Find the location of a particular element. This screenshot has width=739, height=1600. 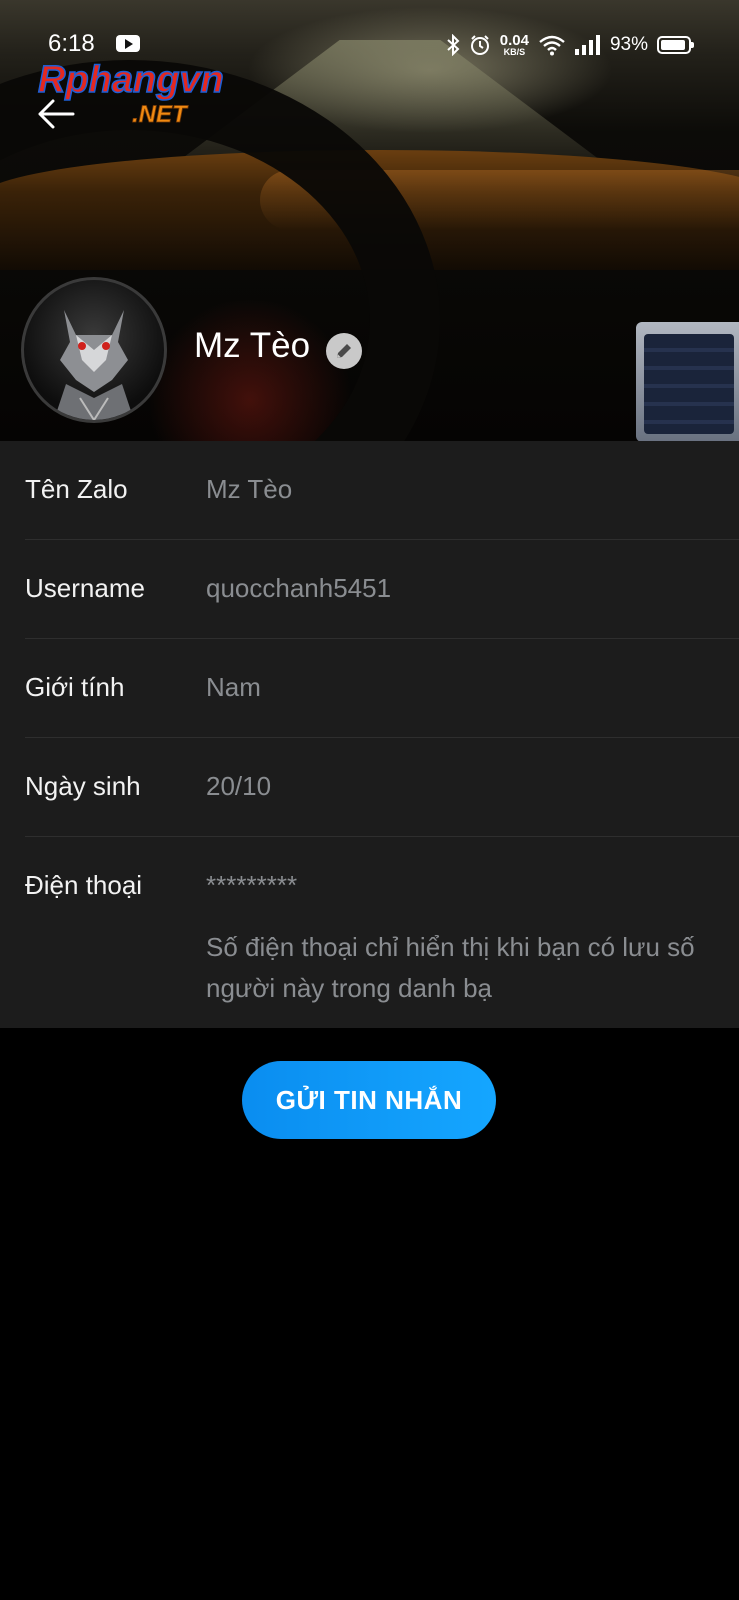

network-speed: 0.04 KB/S is located at coordinates (514, 45).